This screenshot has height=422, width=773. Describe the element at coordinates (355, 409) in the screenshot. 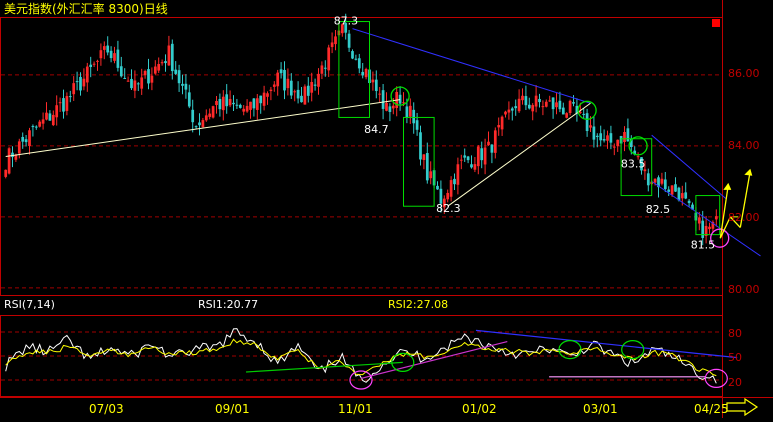

I see `time-tick-1101: 11/01` at that location.